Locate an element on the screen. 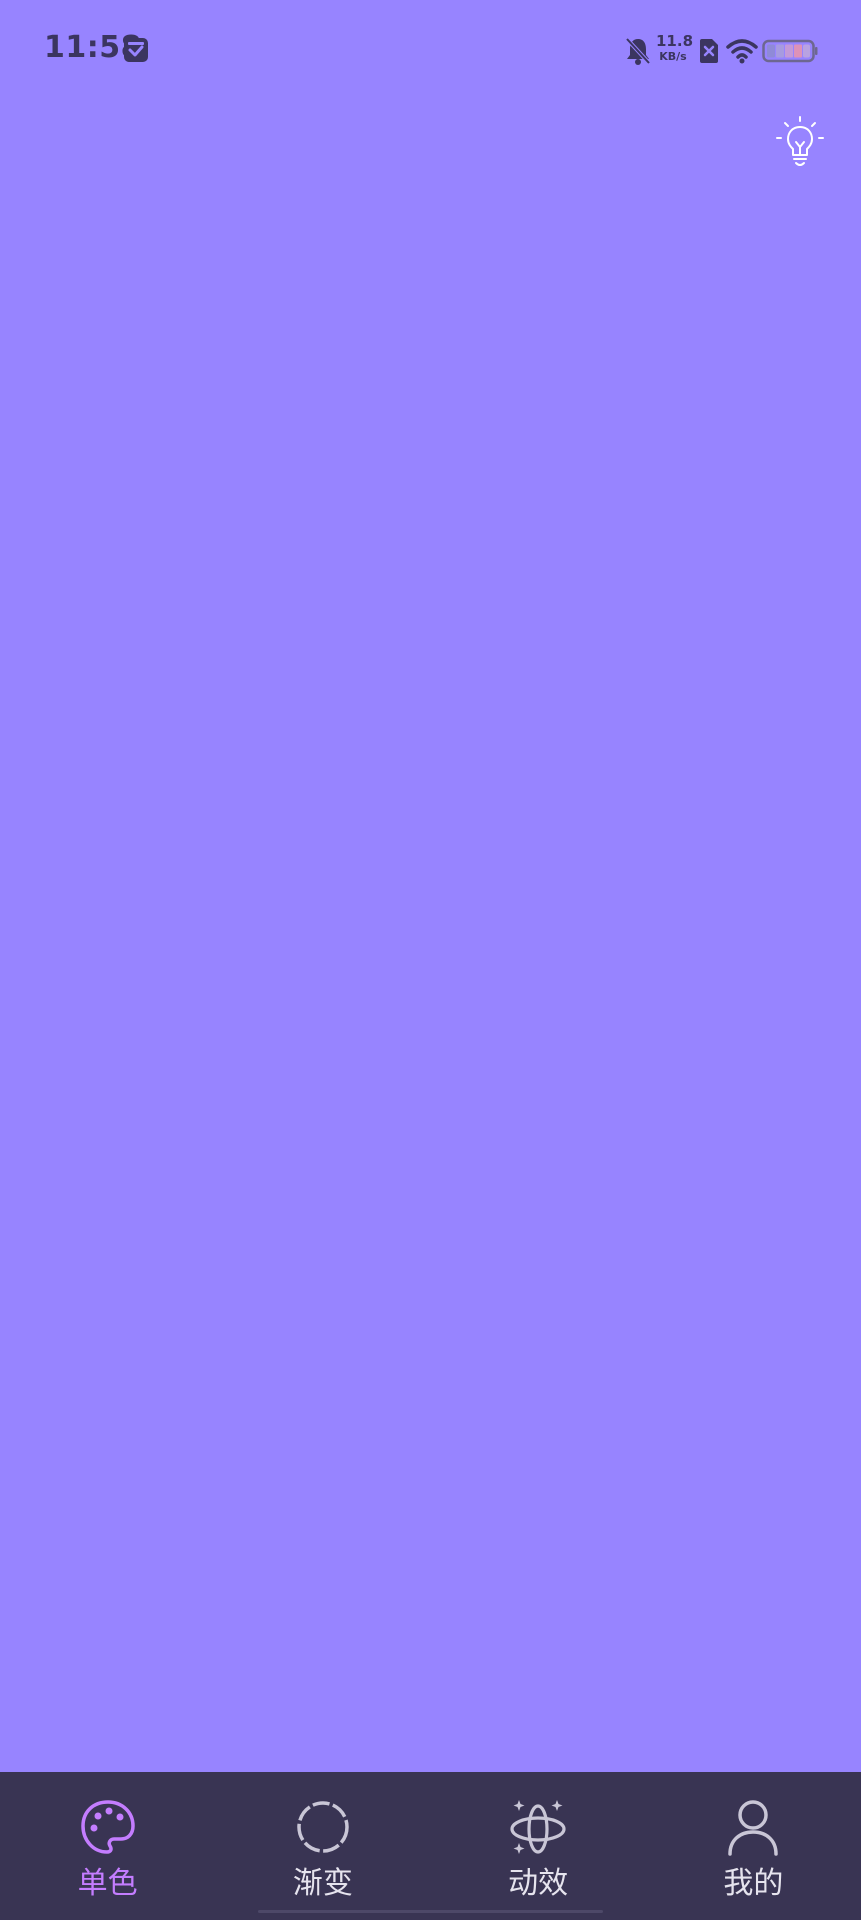 This screenshot has width=861, height=1920. network-speed: 11.8 KB/s is located at coordinates (675, 47).